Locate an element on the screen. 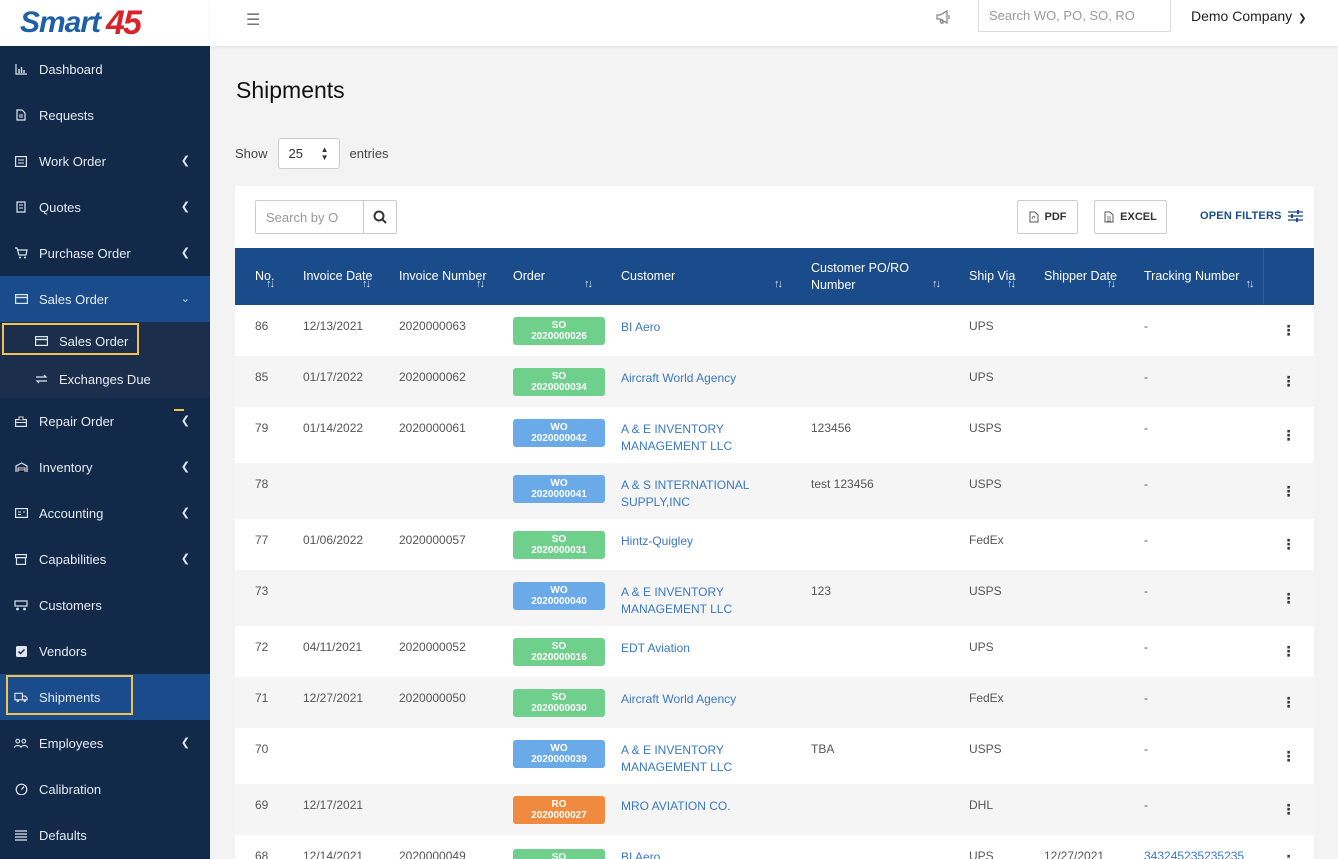 The height and width of the screenshot is (859, 1338). submenu-item-exchanges-due: Exchanges Due is located at coordinates (105, 379).